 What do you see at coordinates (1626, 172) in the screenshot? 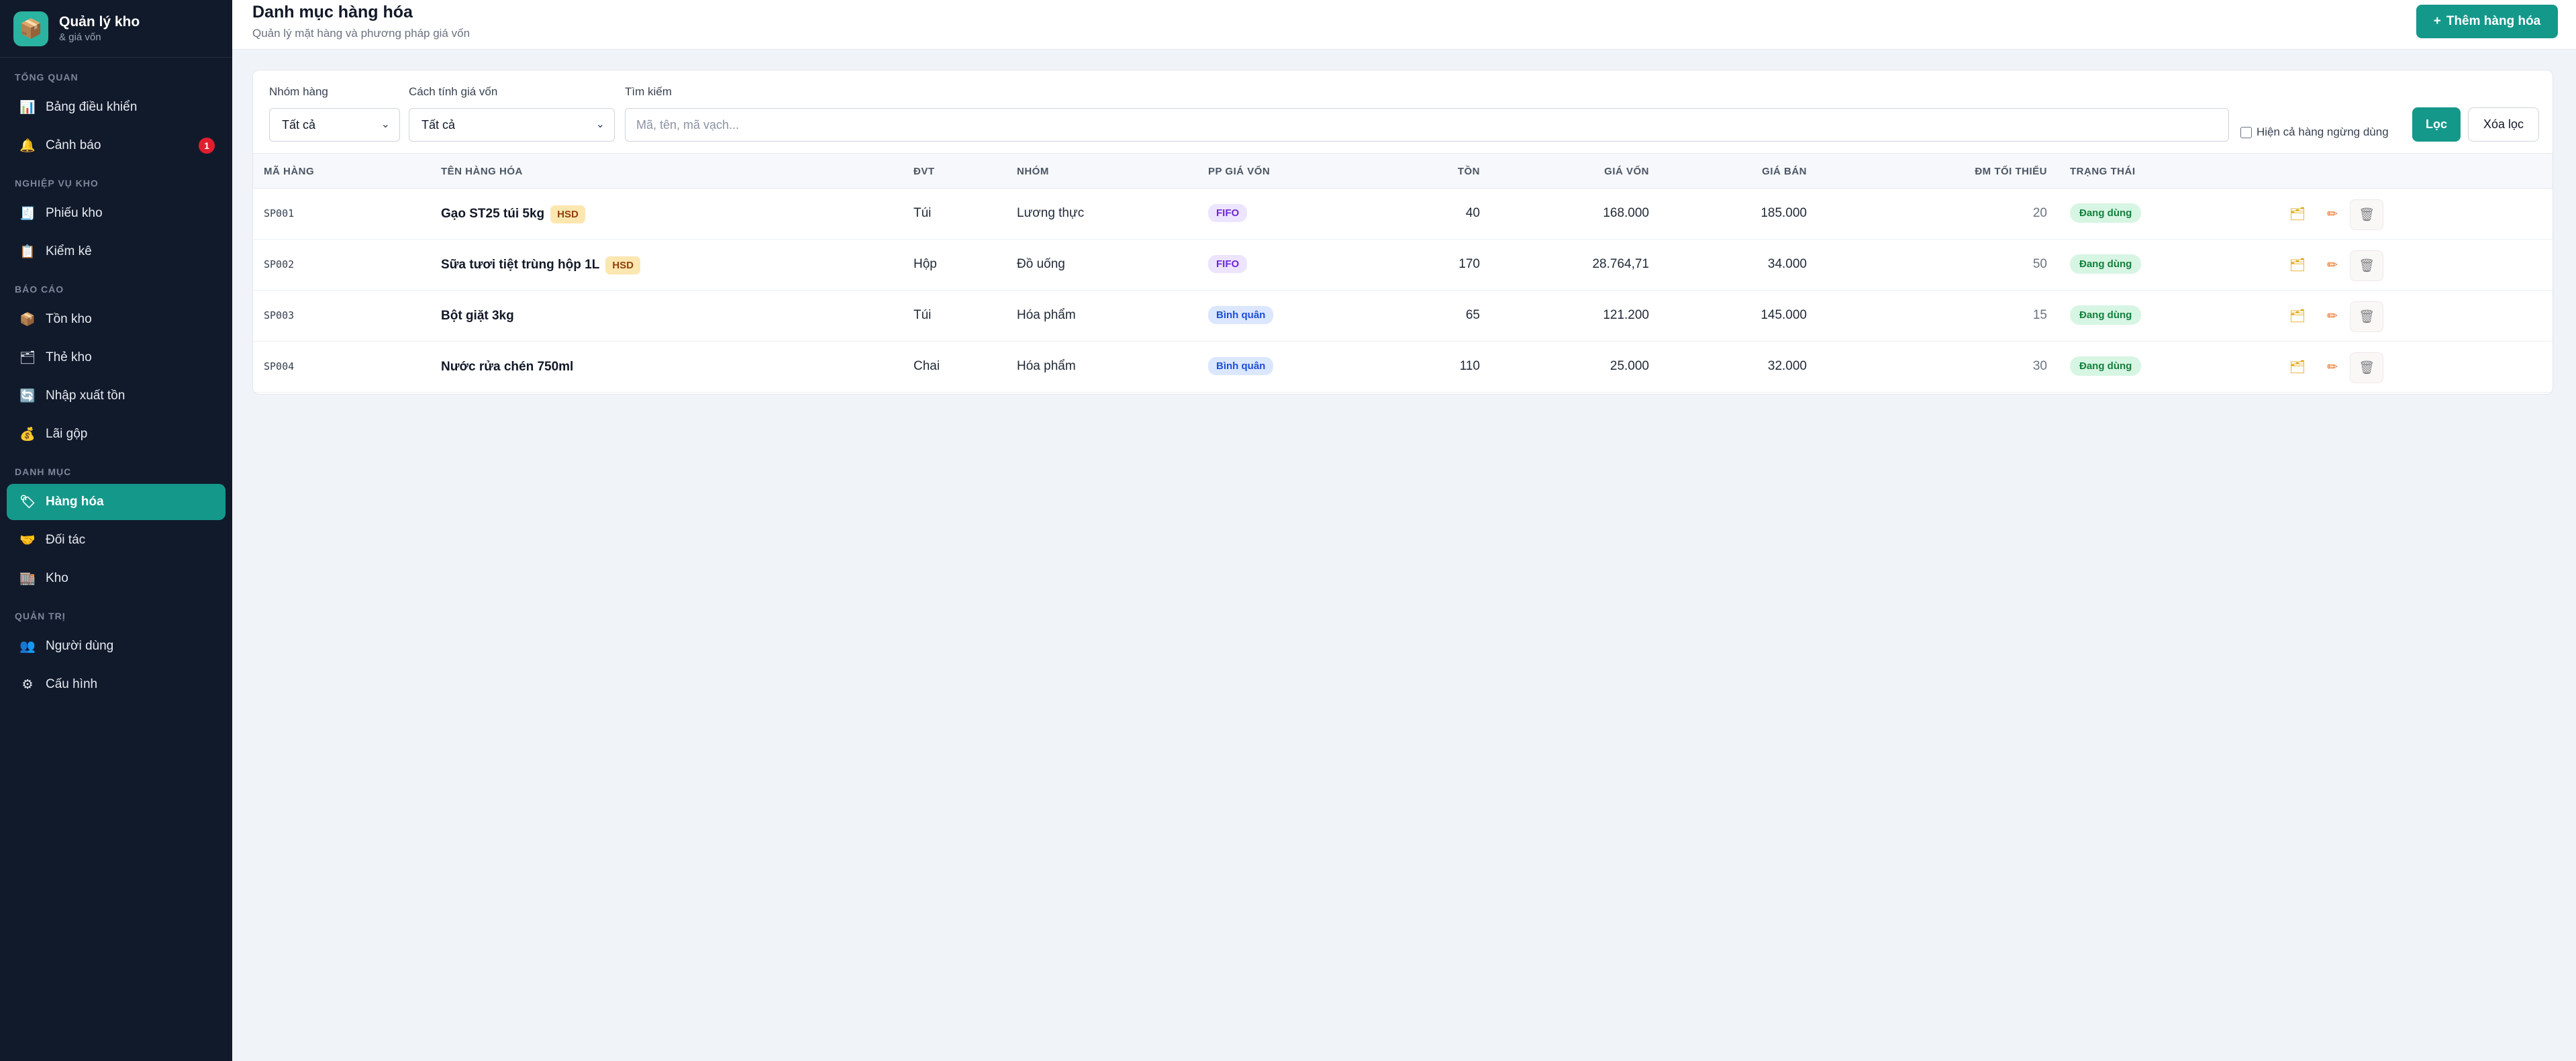
I see `col-cost: GIÁ VỐN` at bounding box center [1626, 172].